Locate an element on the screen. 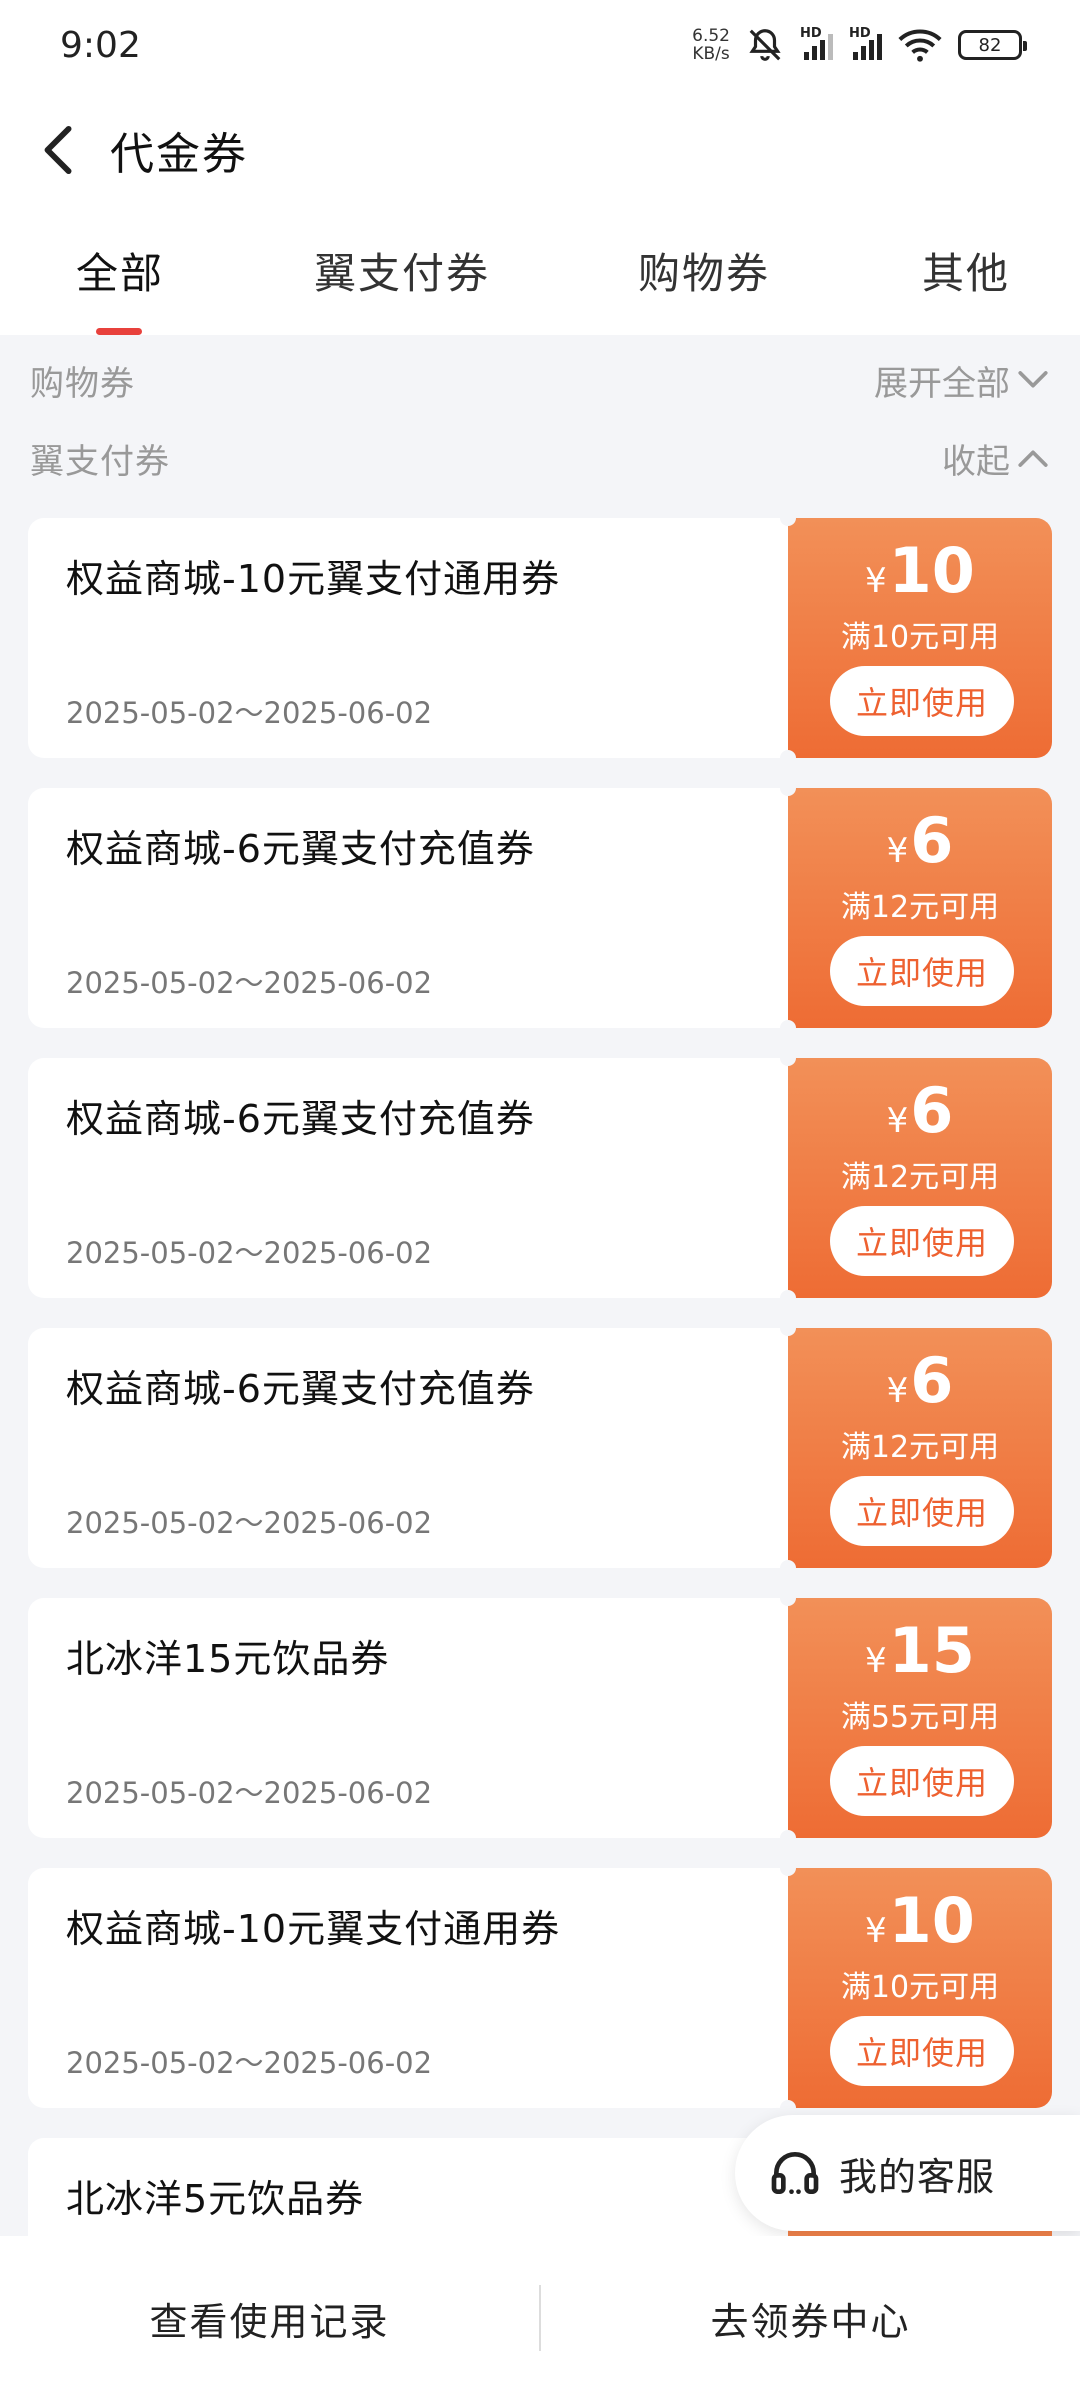 Image resolution: width=1080 pixels, height=2400 pixels. chevron-up-icon is located at coordinates (1033, 458).